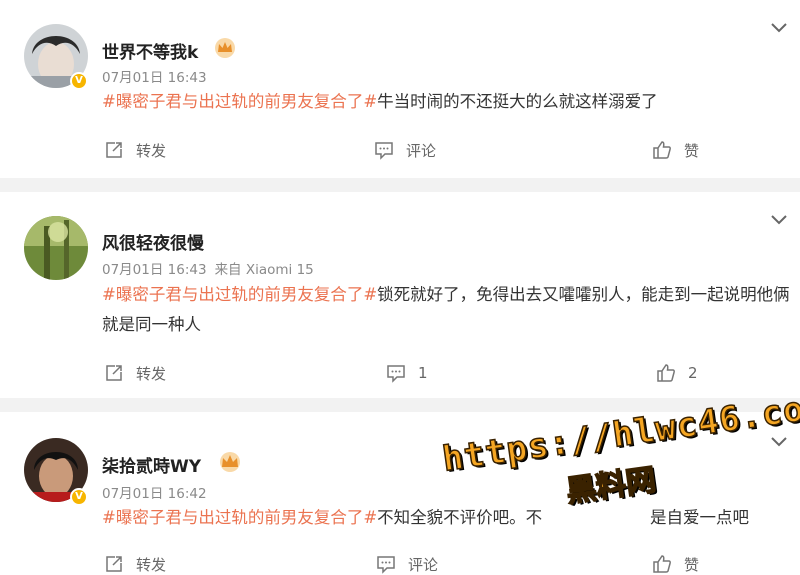  I want to click on post-text: 牛当时闹的不还挺大的么就这样溺爱了, so click(517, 101).